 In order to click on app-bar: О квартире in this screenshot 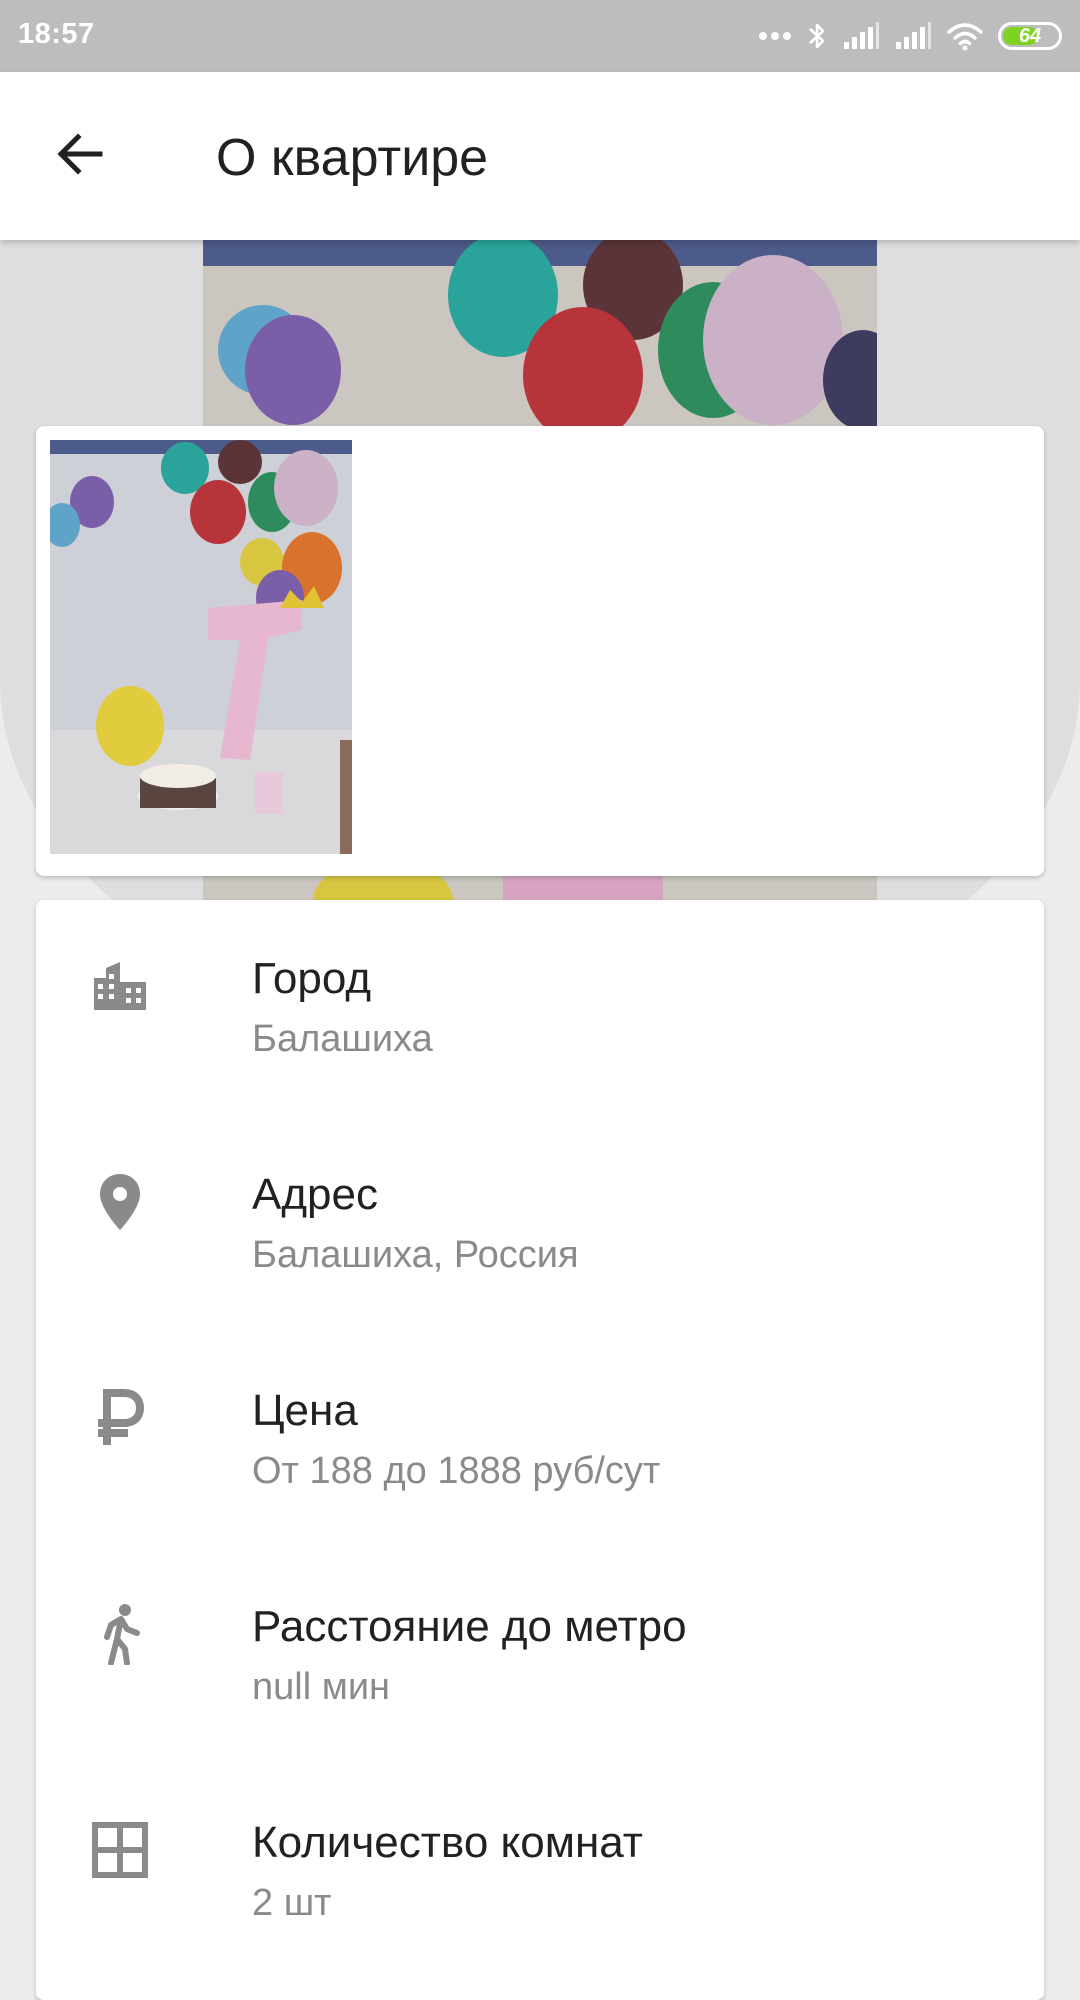, I will do `click(540, 156)`.